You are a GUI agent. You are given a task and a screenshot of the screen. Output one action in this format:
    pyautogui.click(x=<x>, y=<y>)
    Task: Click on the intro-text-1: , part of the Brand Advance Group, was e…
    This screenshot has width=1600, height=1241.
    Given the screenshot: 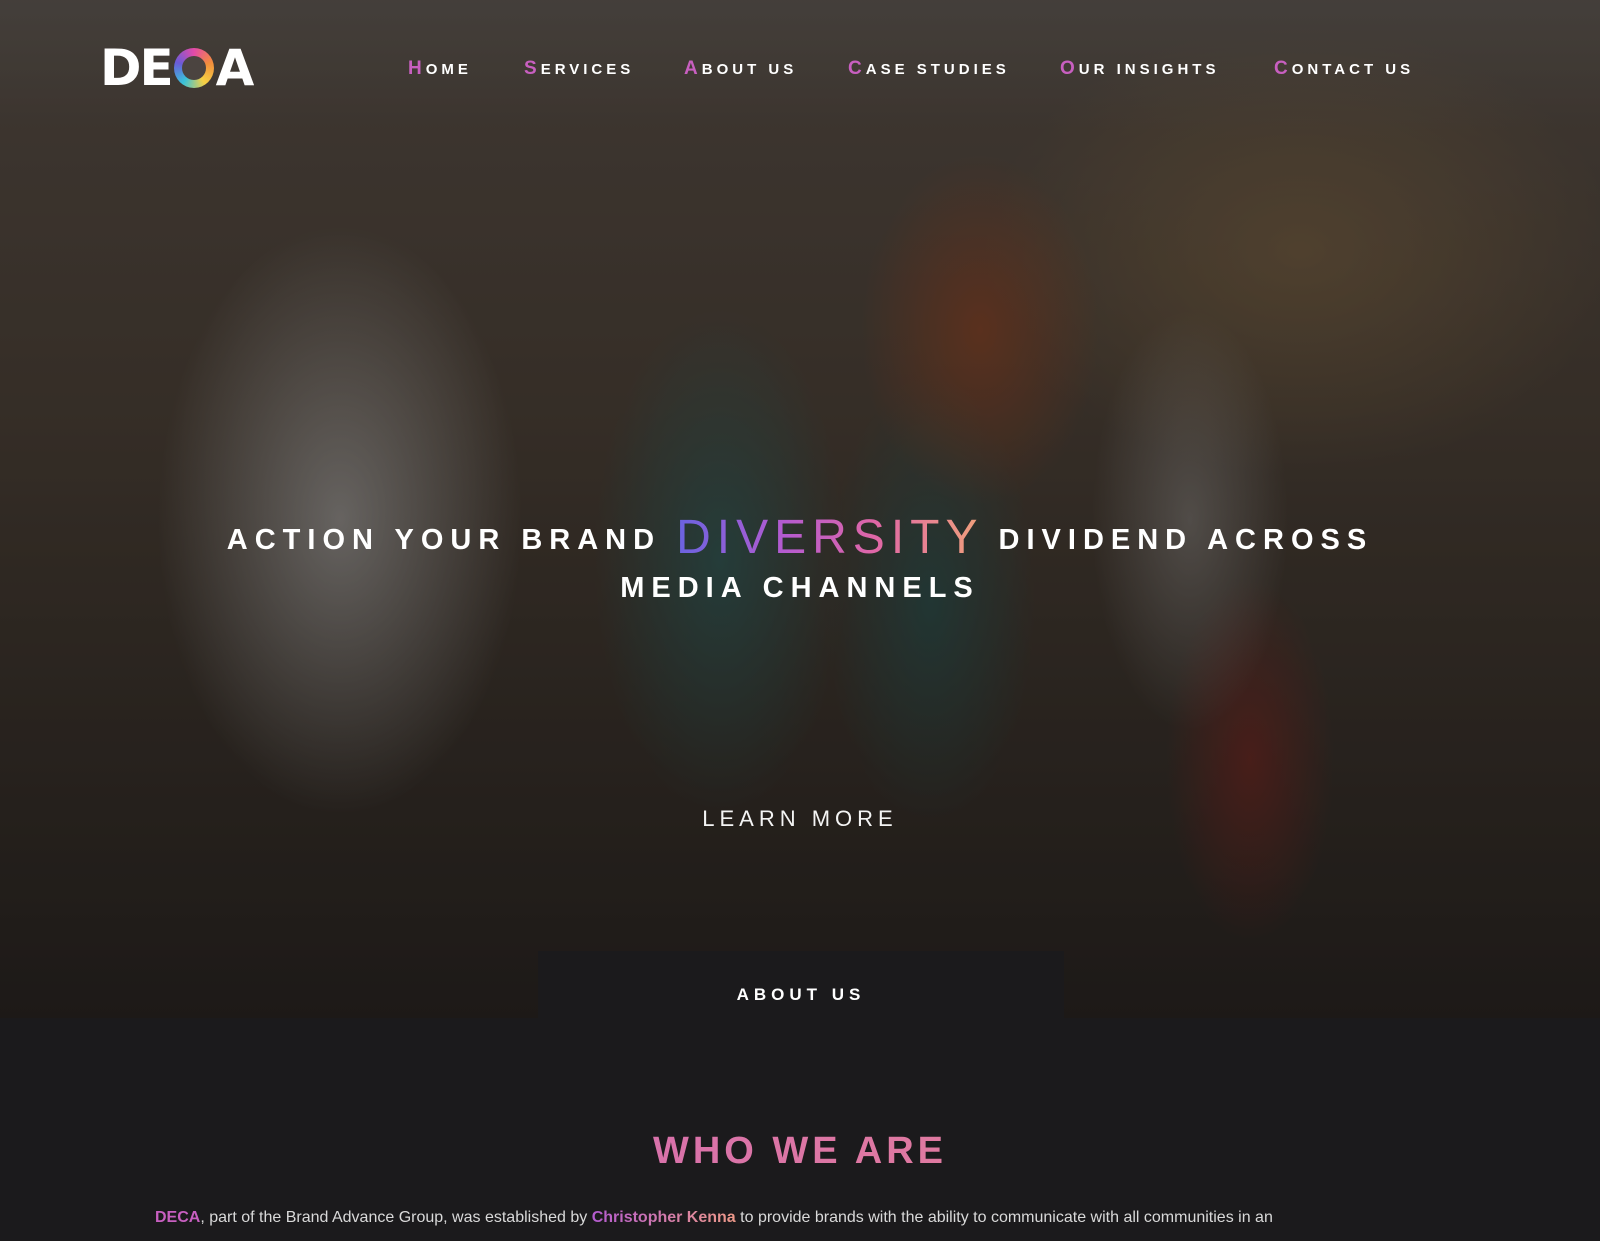 What is the action you would take?
    pyautogui.click(x=396, y=1217)
    